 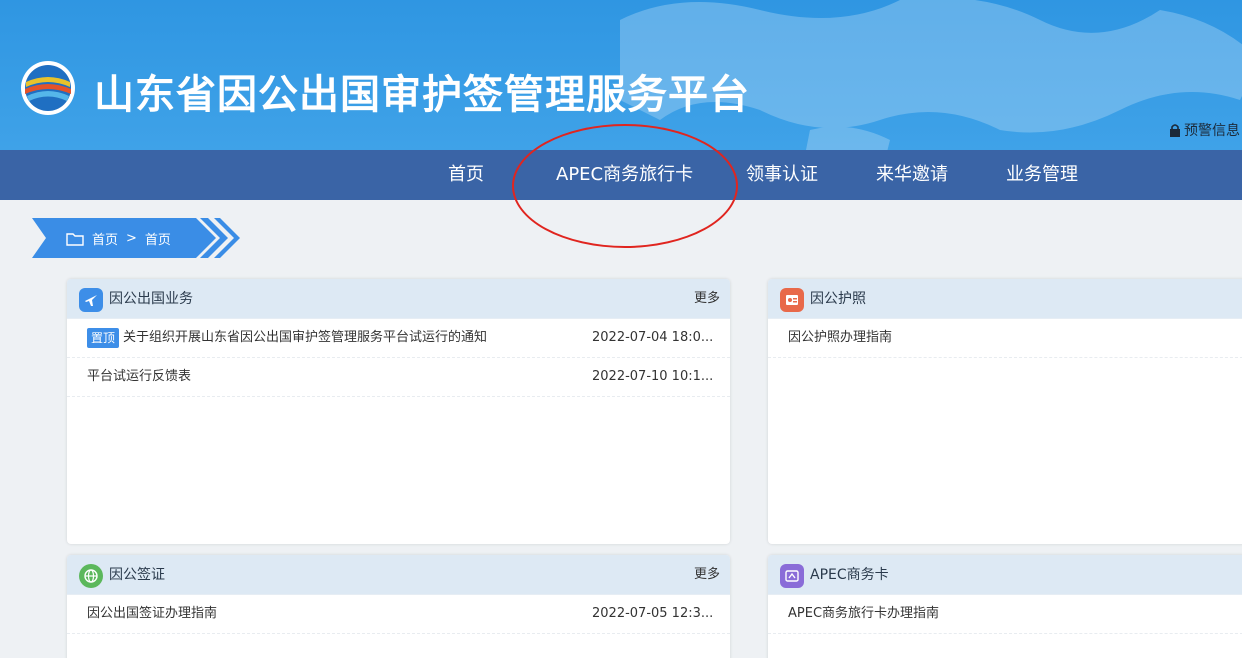 I want to click on breadcrumb: 首页 > 首页, so click(x=118, y=238).